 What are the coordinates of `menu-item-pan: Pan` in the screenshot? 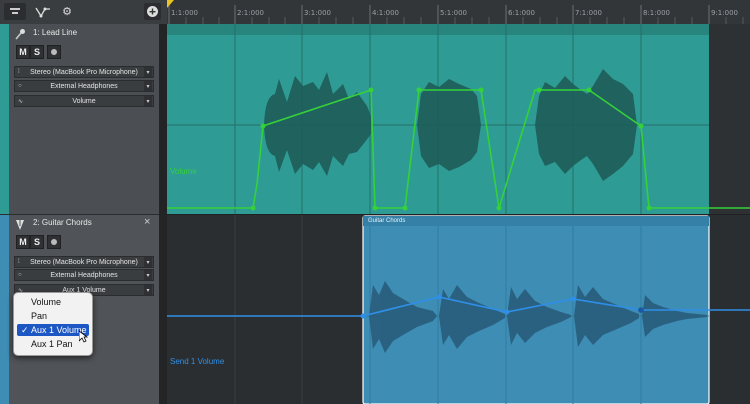 It's located at (53, 316).